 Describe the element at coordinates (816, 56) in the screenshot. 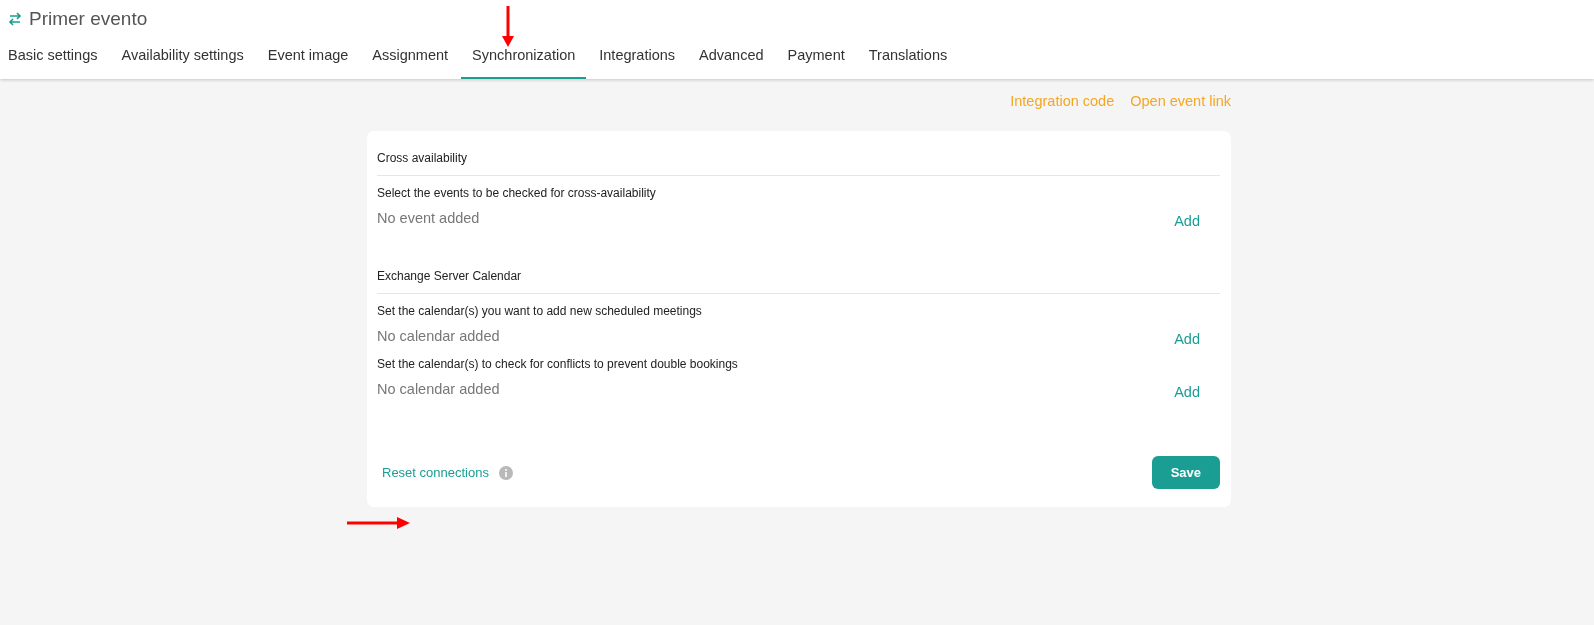

I see `tab: Payment` at that location.